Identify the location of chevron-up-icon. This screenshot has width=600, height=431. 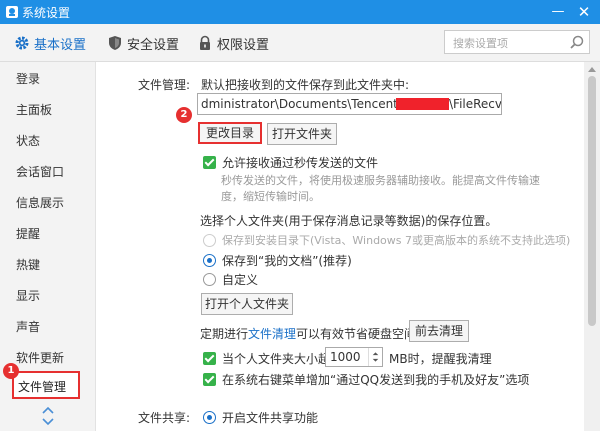
(48, 410).